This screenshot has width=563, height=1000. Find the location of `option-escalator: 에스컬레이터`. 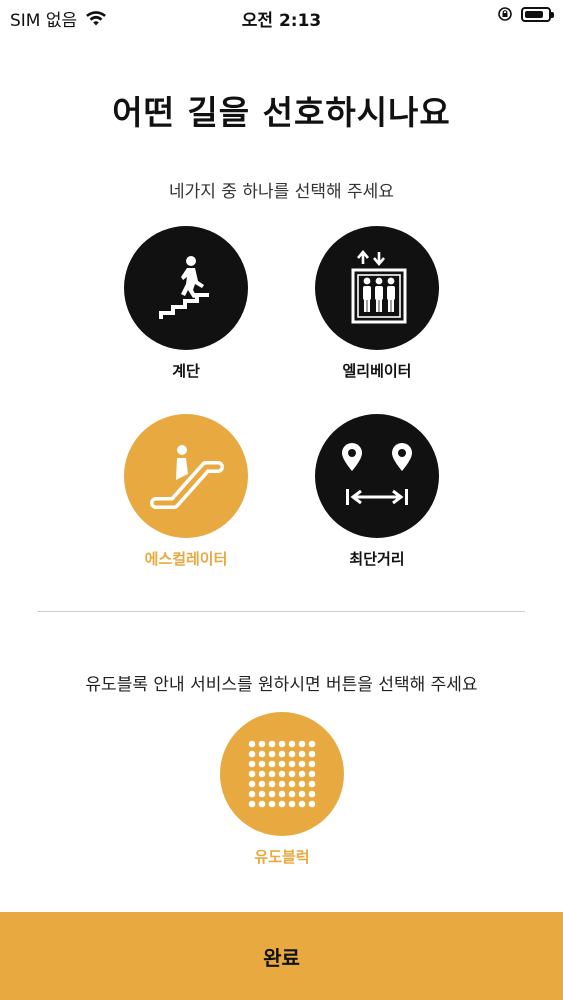

option-escalator: 에스컬레이터 is located at coordinates (186, 491).